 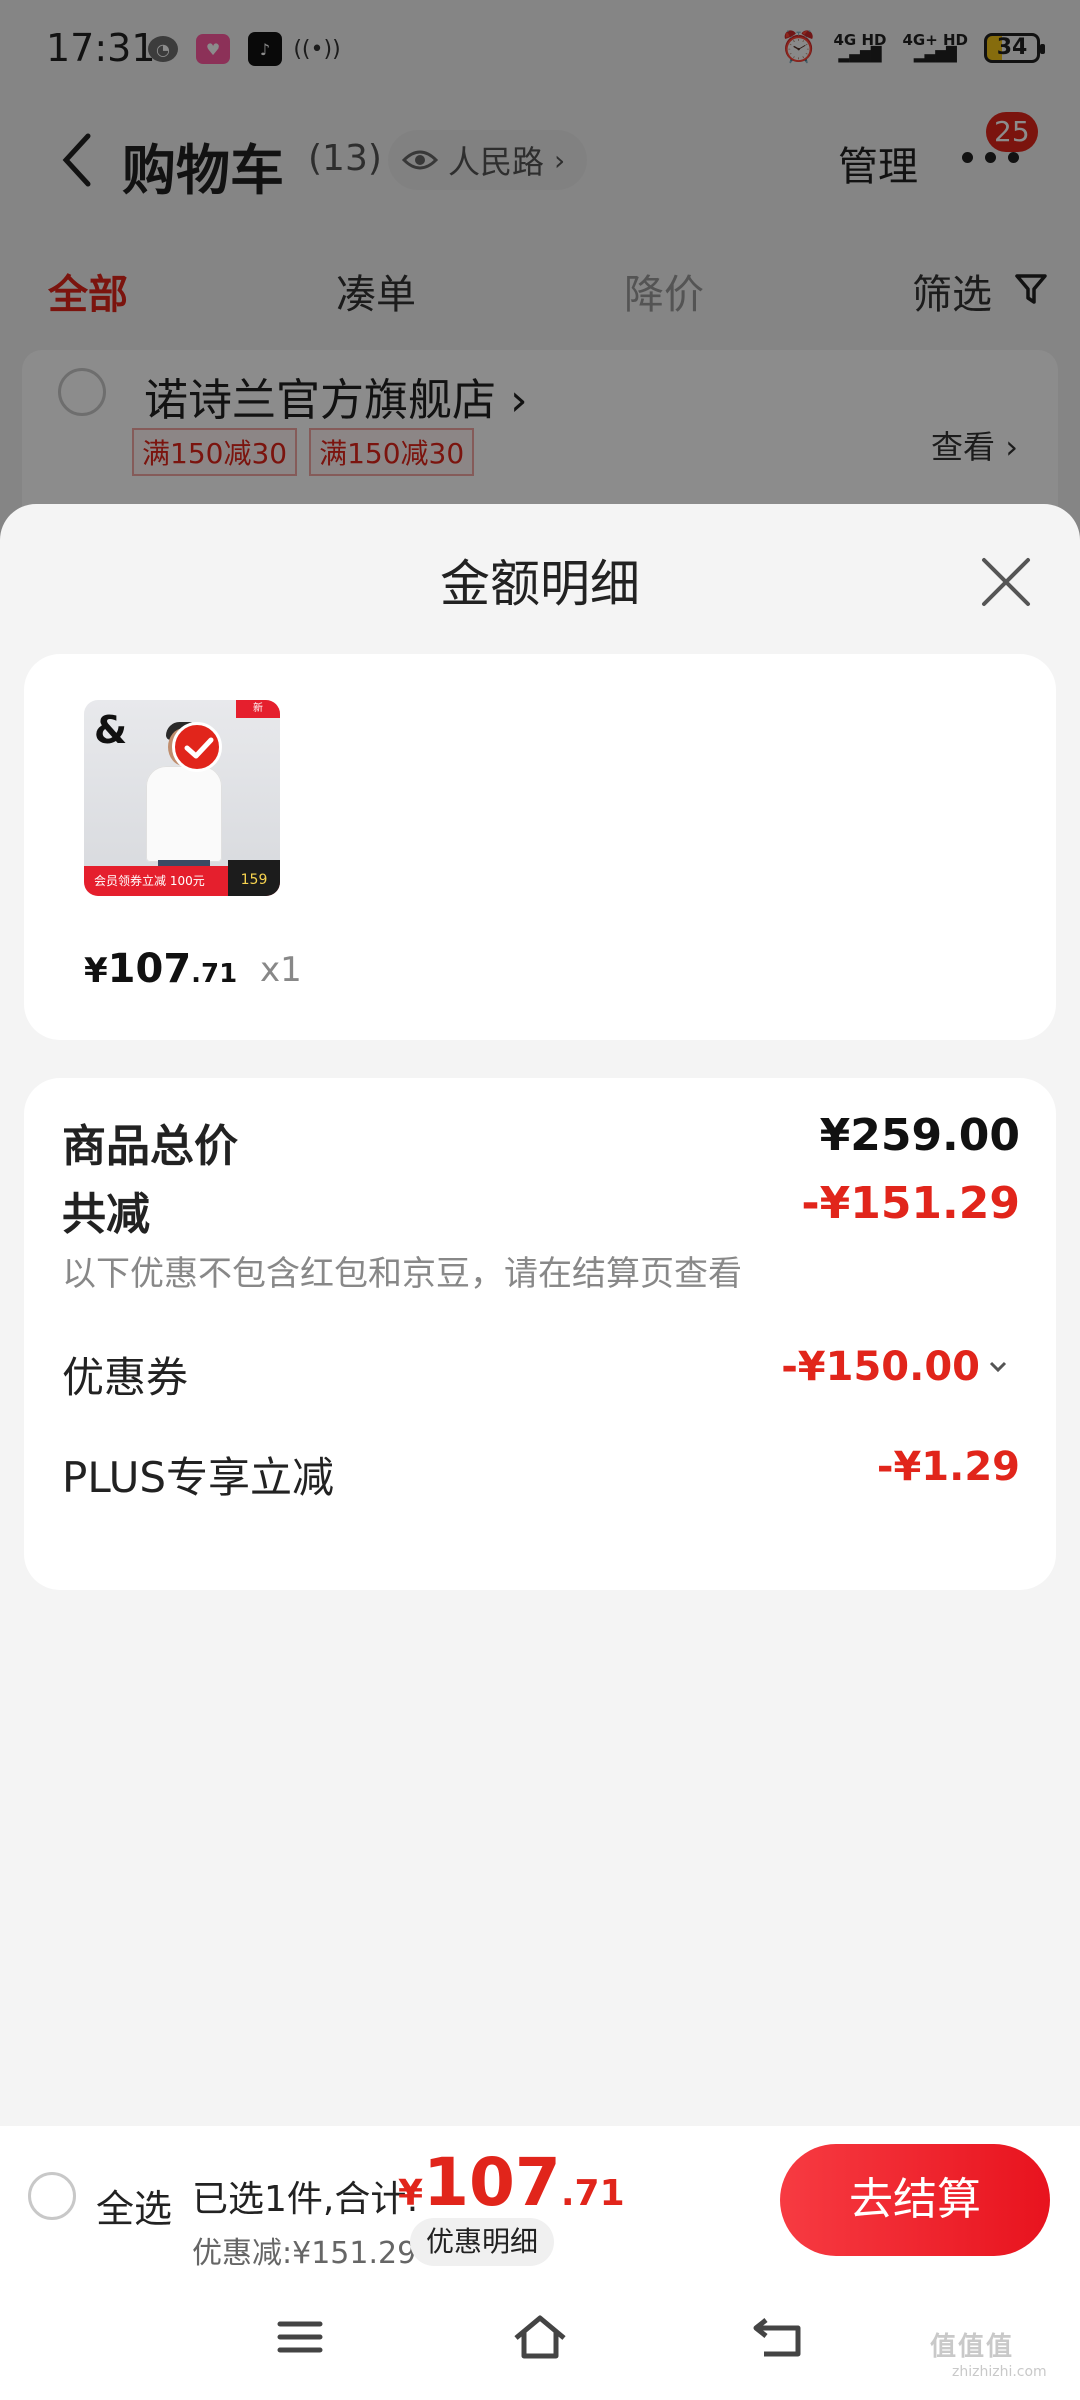 What do you see at coordinates (184, 814) in the screenshot?
I see `product-image-shirt` at bounding box center [184, 814].